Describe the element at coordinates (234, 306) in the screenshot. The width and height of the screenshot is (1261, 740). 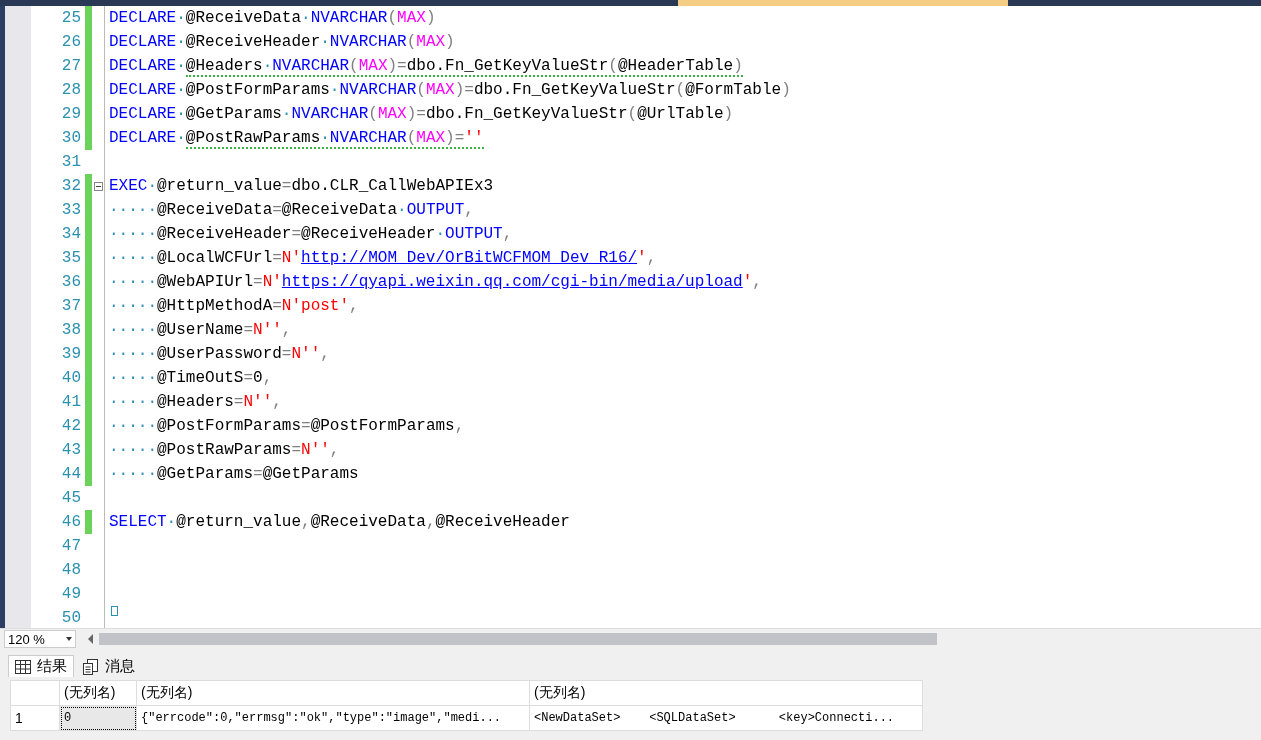
I see `code-line: ·····@HttpMethodA=N'post',` at that location.